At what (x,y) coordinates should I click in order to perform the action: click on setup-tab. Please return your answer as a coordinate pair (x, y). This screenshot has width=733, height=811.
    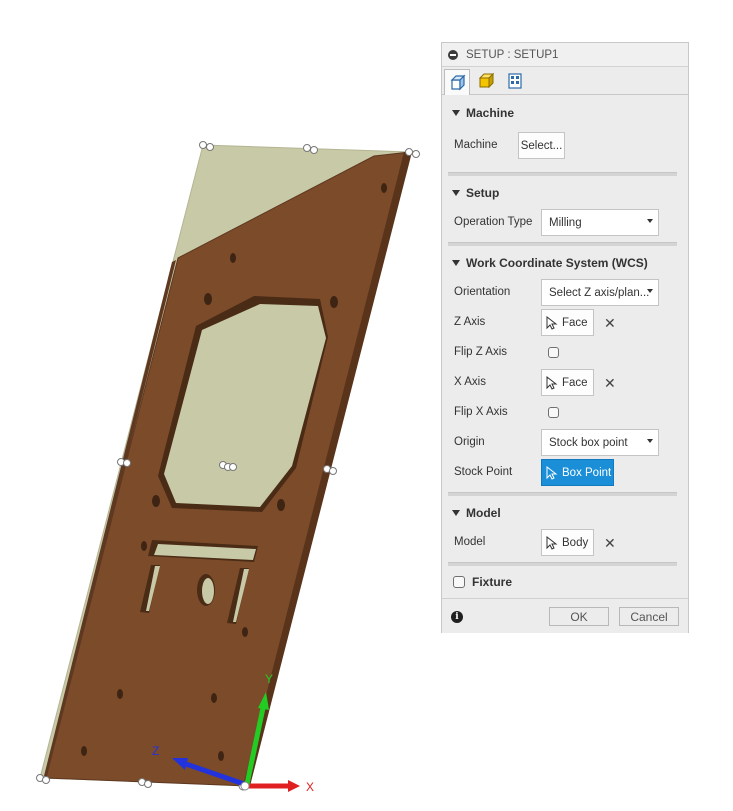
    Looking at the image, I should click on (457, 82).